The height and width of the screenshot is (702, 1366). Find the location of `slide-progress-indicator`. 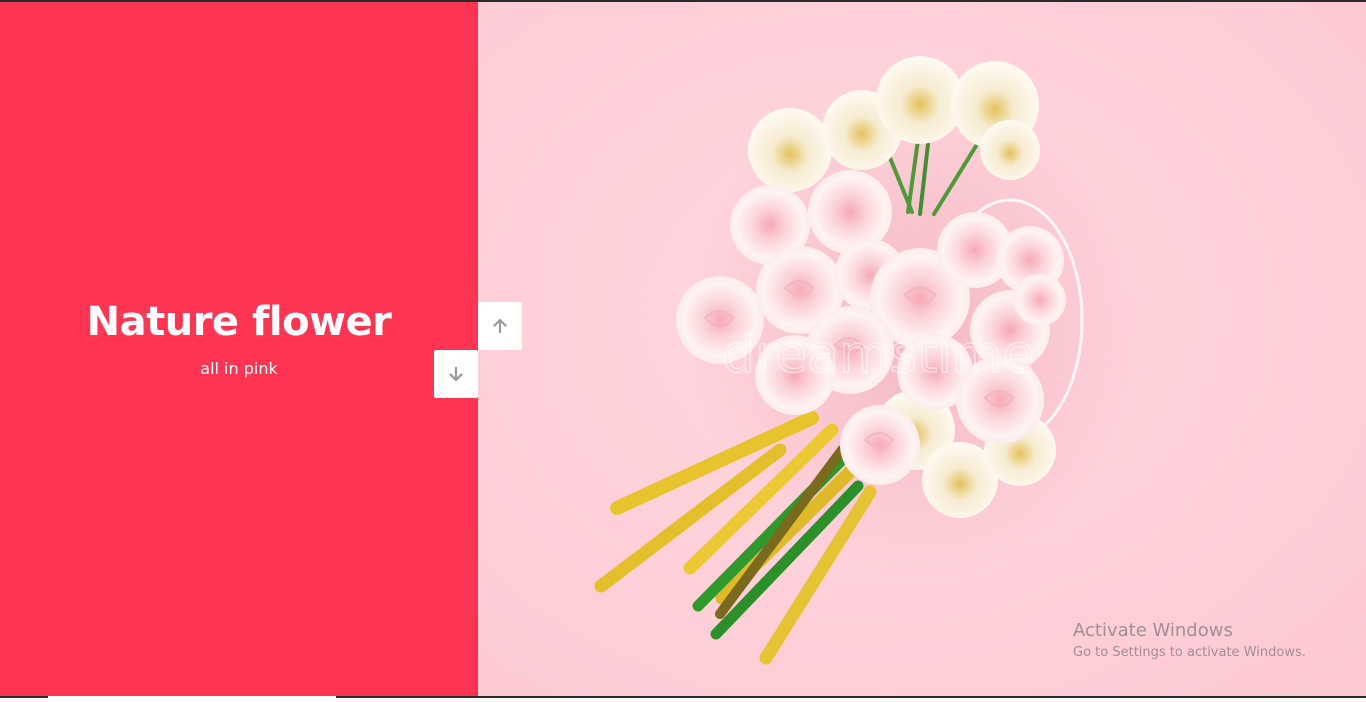

slide-progress-indicator is located at coordinates (192, 697).